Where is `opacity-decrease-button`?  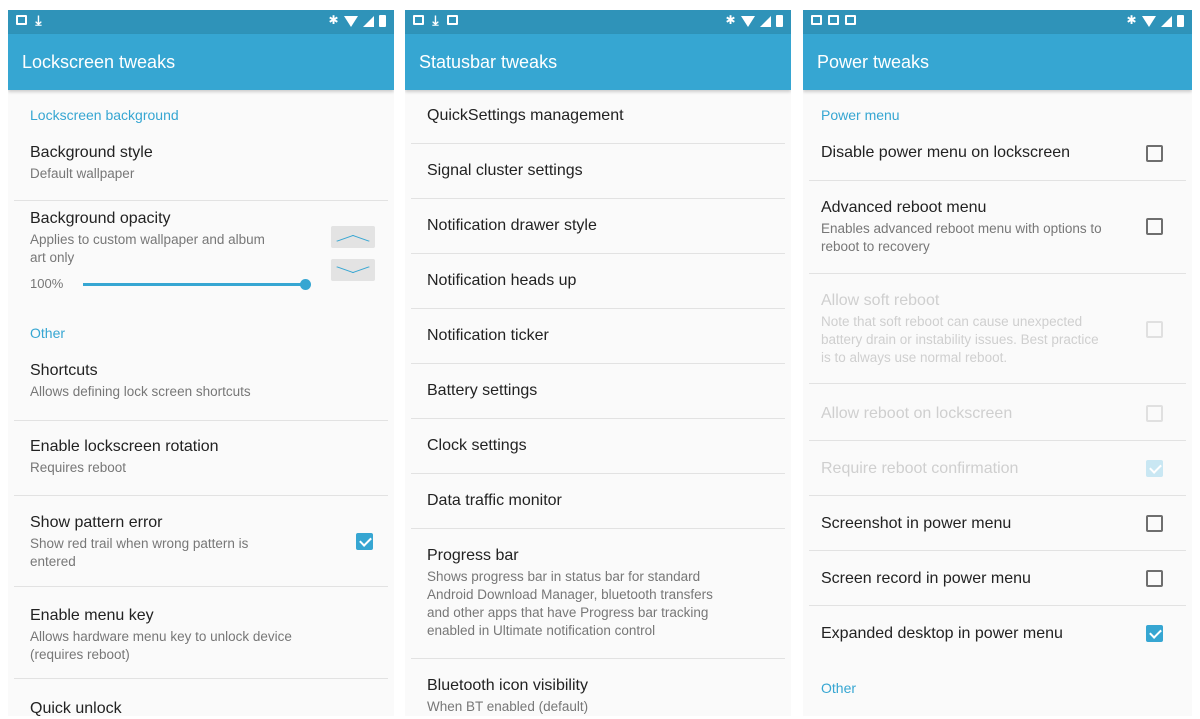
opacity-decrease-button is located at coordinates (353, 270).